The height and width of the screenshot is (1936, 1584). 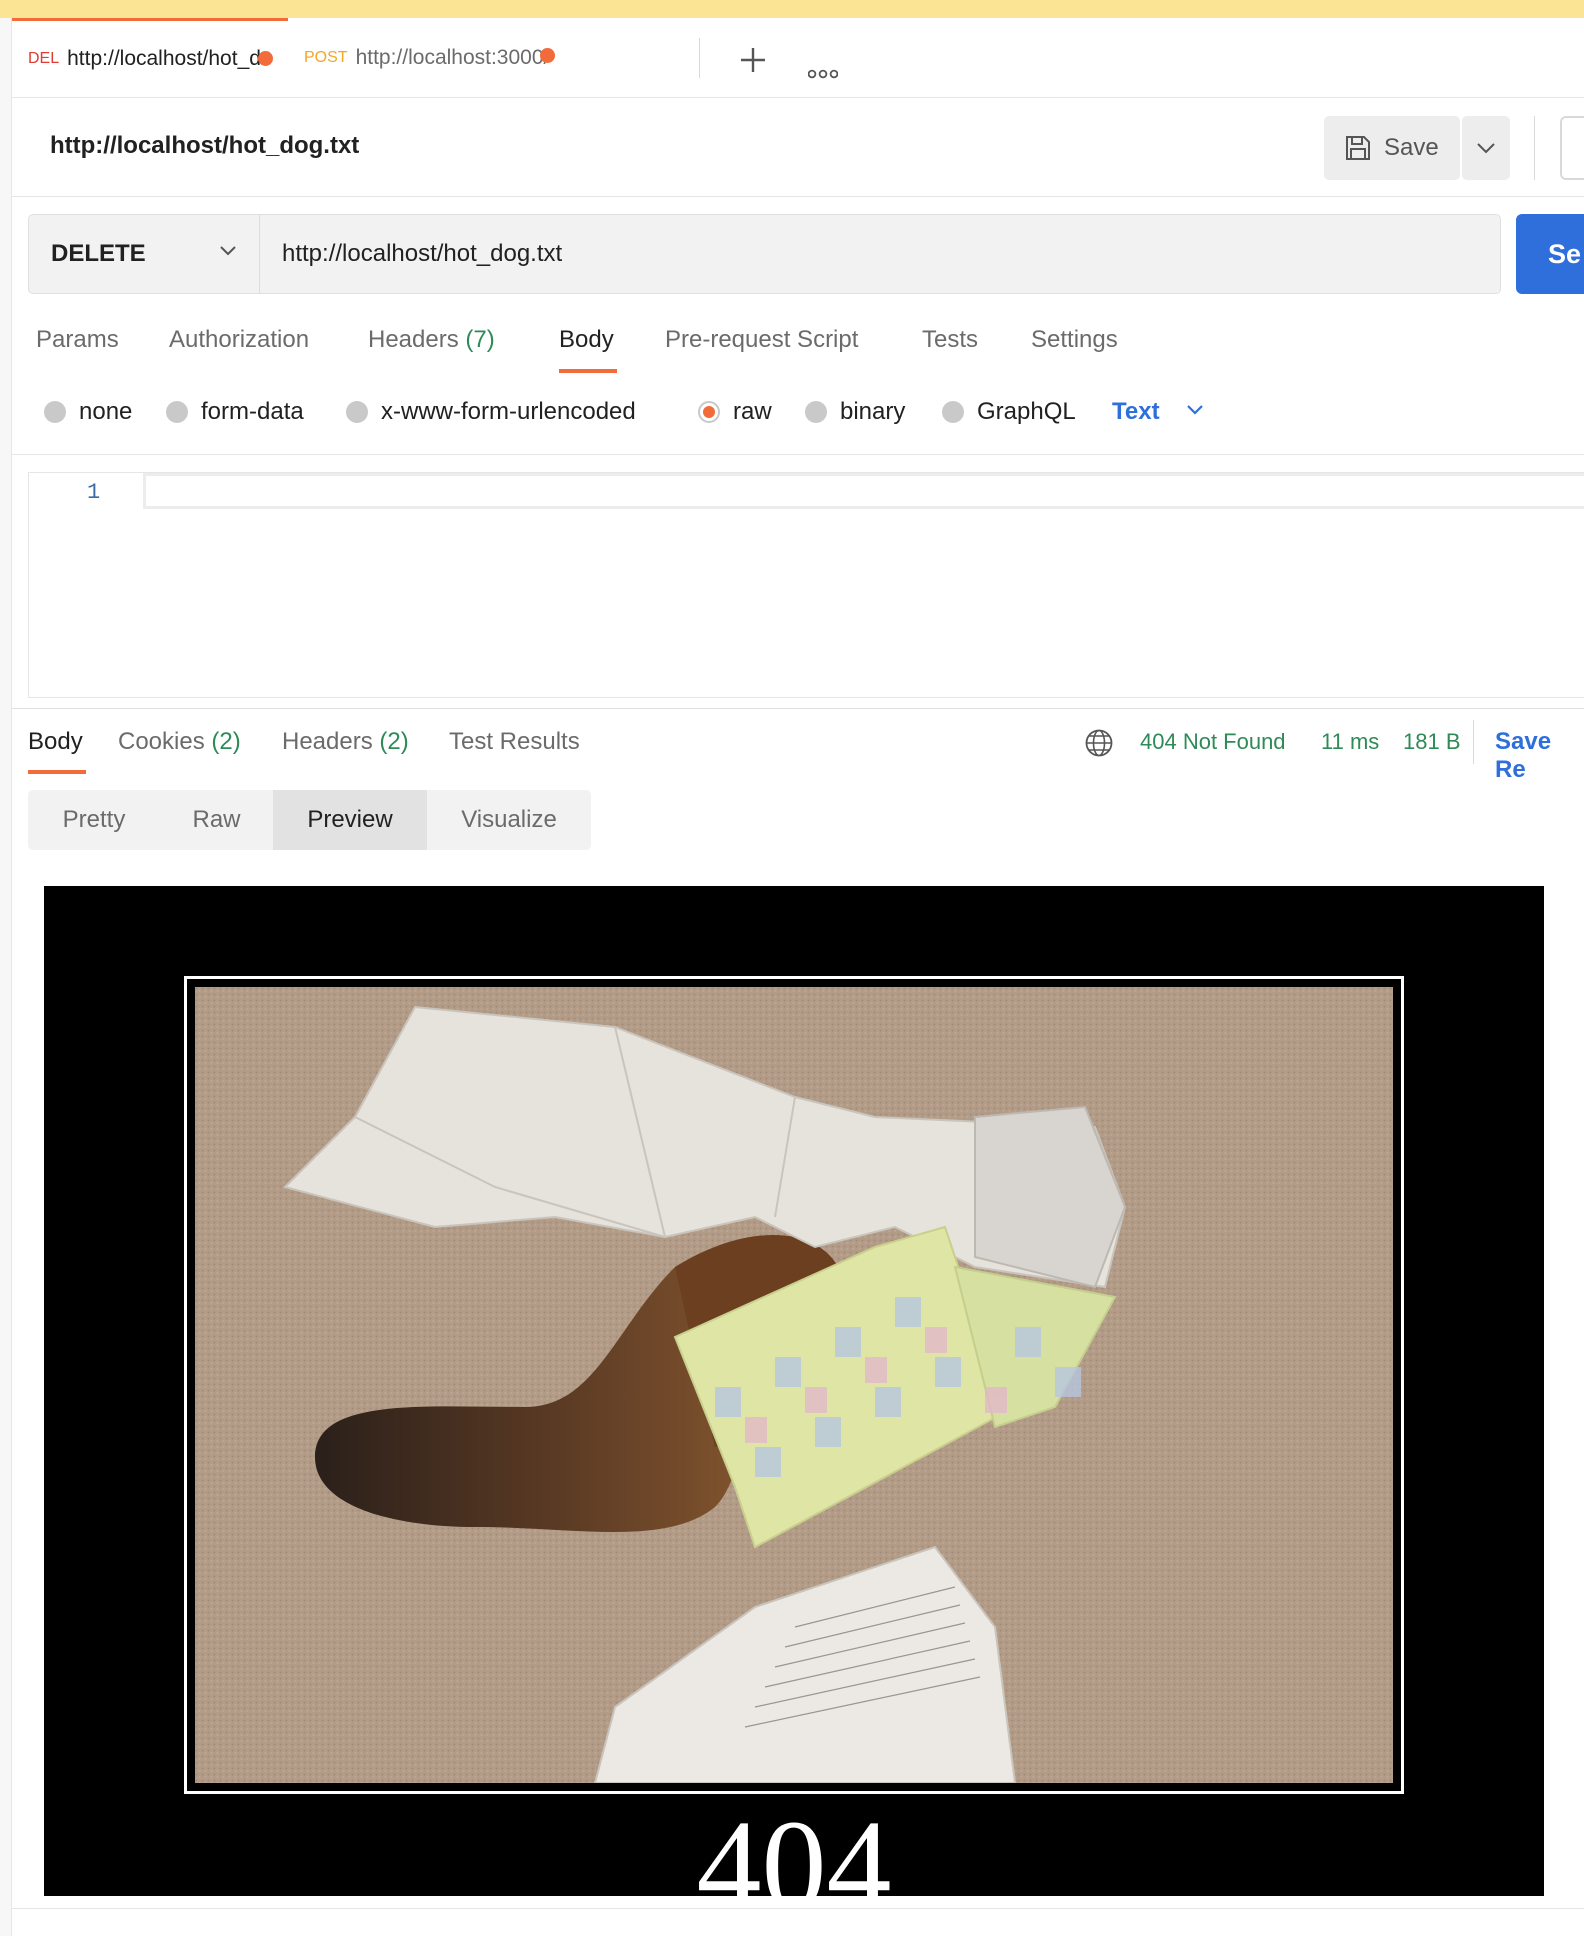 I want to click on radio-binary: binary, so click(x=855, y=412).